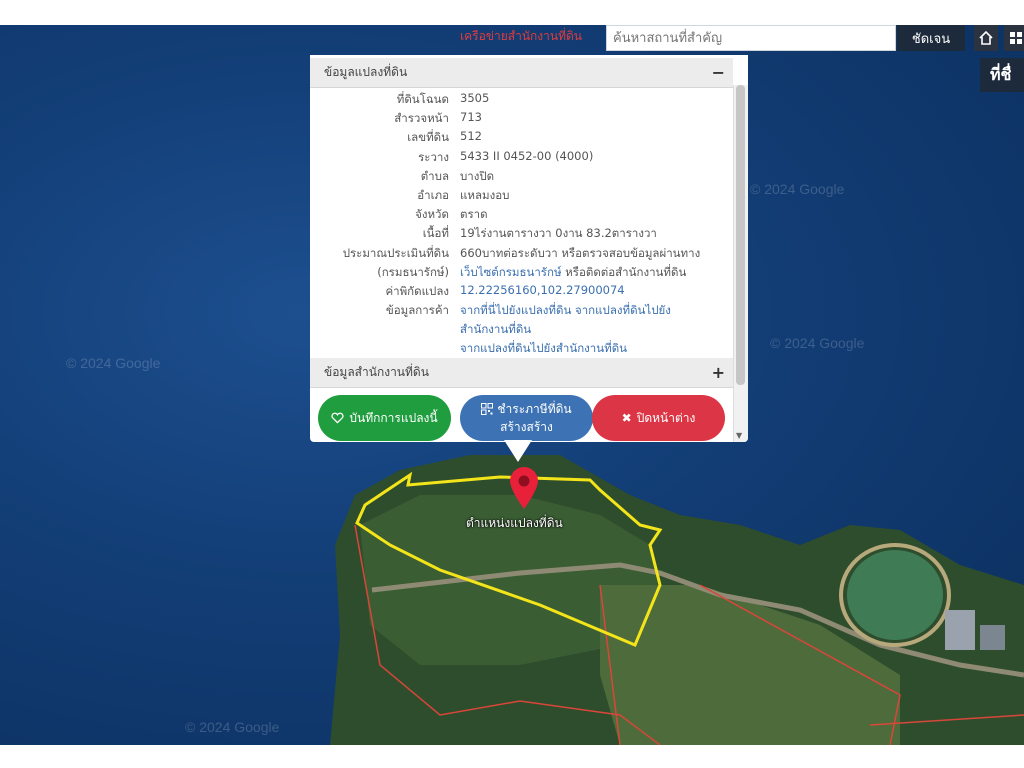  I want to click on directions-link: จากแปลงที่ดินไปยังสำนักงานที่ดิน, so click(543, 349).